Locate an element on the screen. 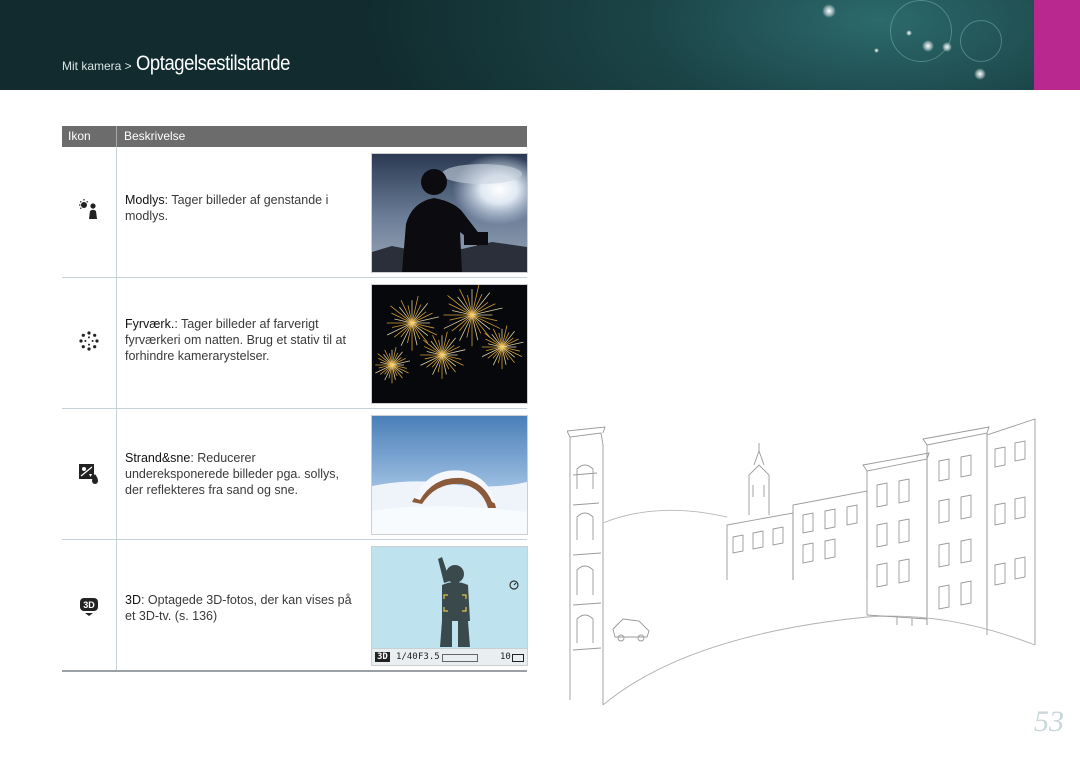  column-divider is located at coordinates (116, 136).